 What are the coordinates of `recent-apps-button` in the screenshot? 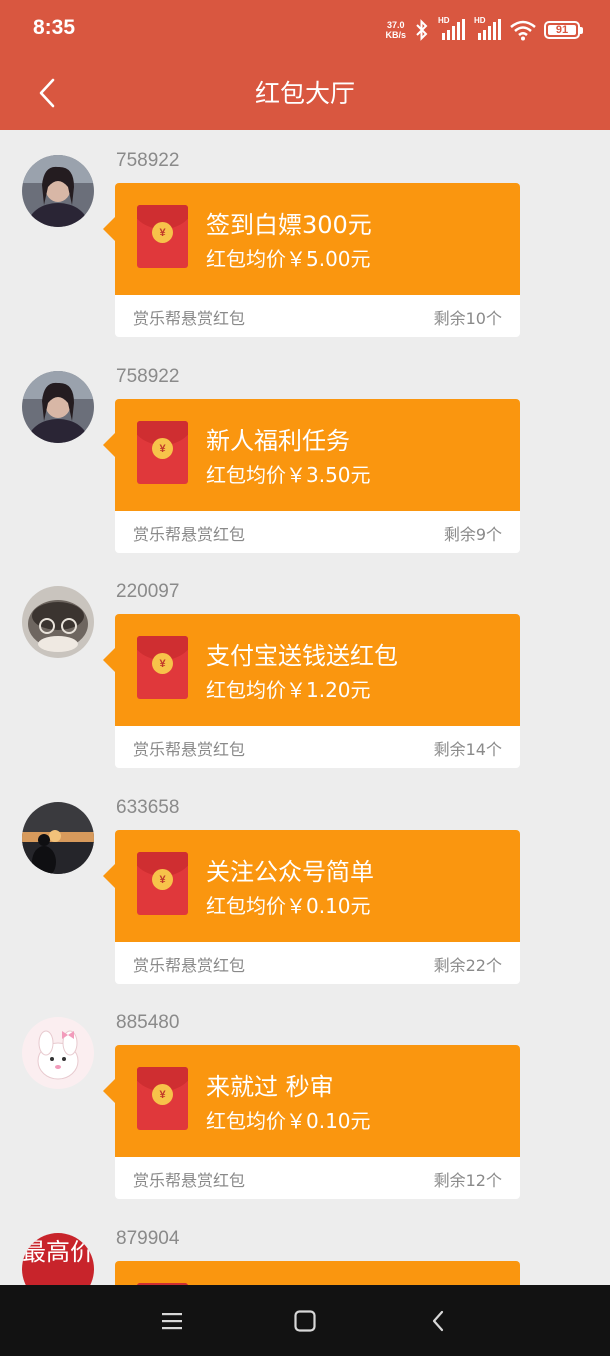 It's located at (172, 1321).